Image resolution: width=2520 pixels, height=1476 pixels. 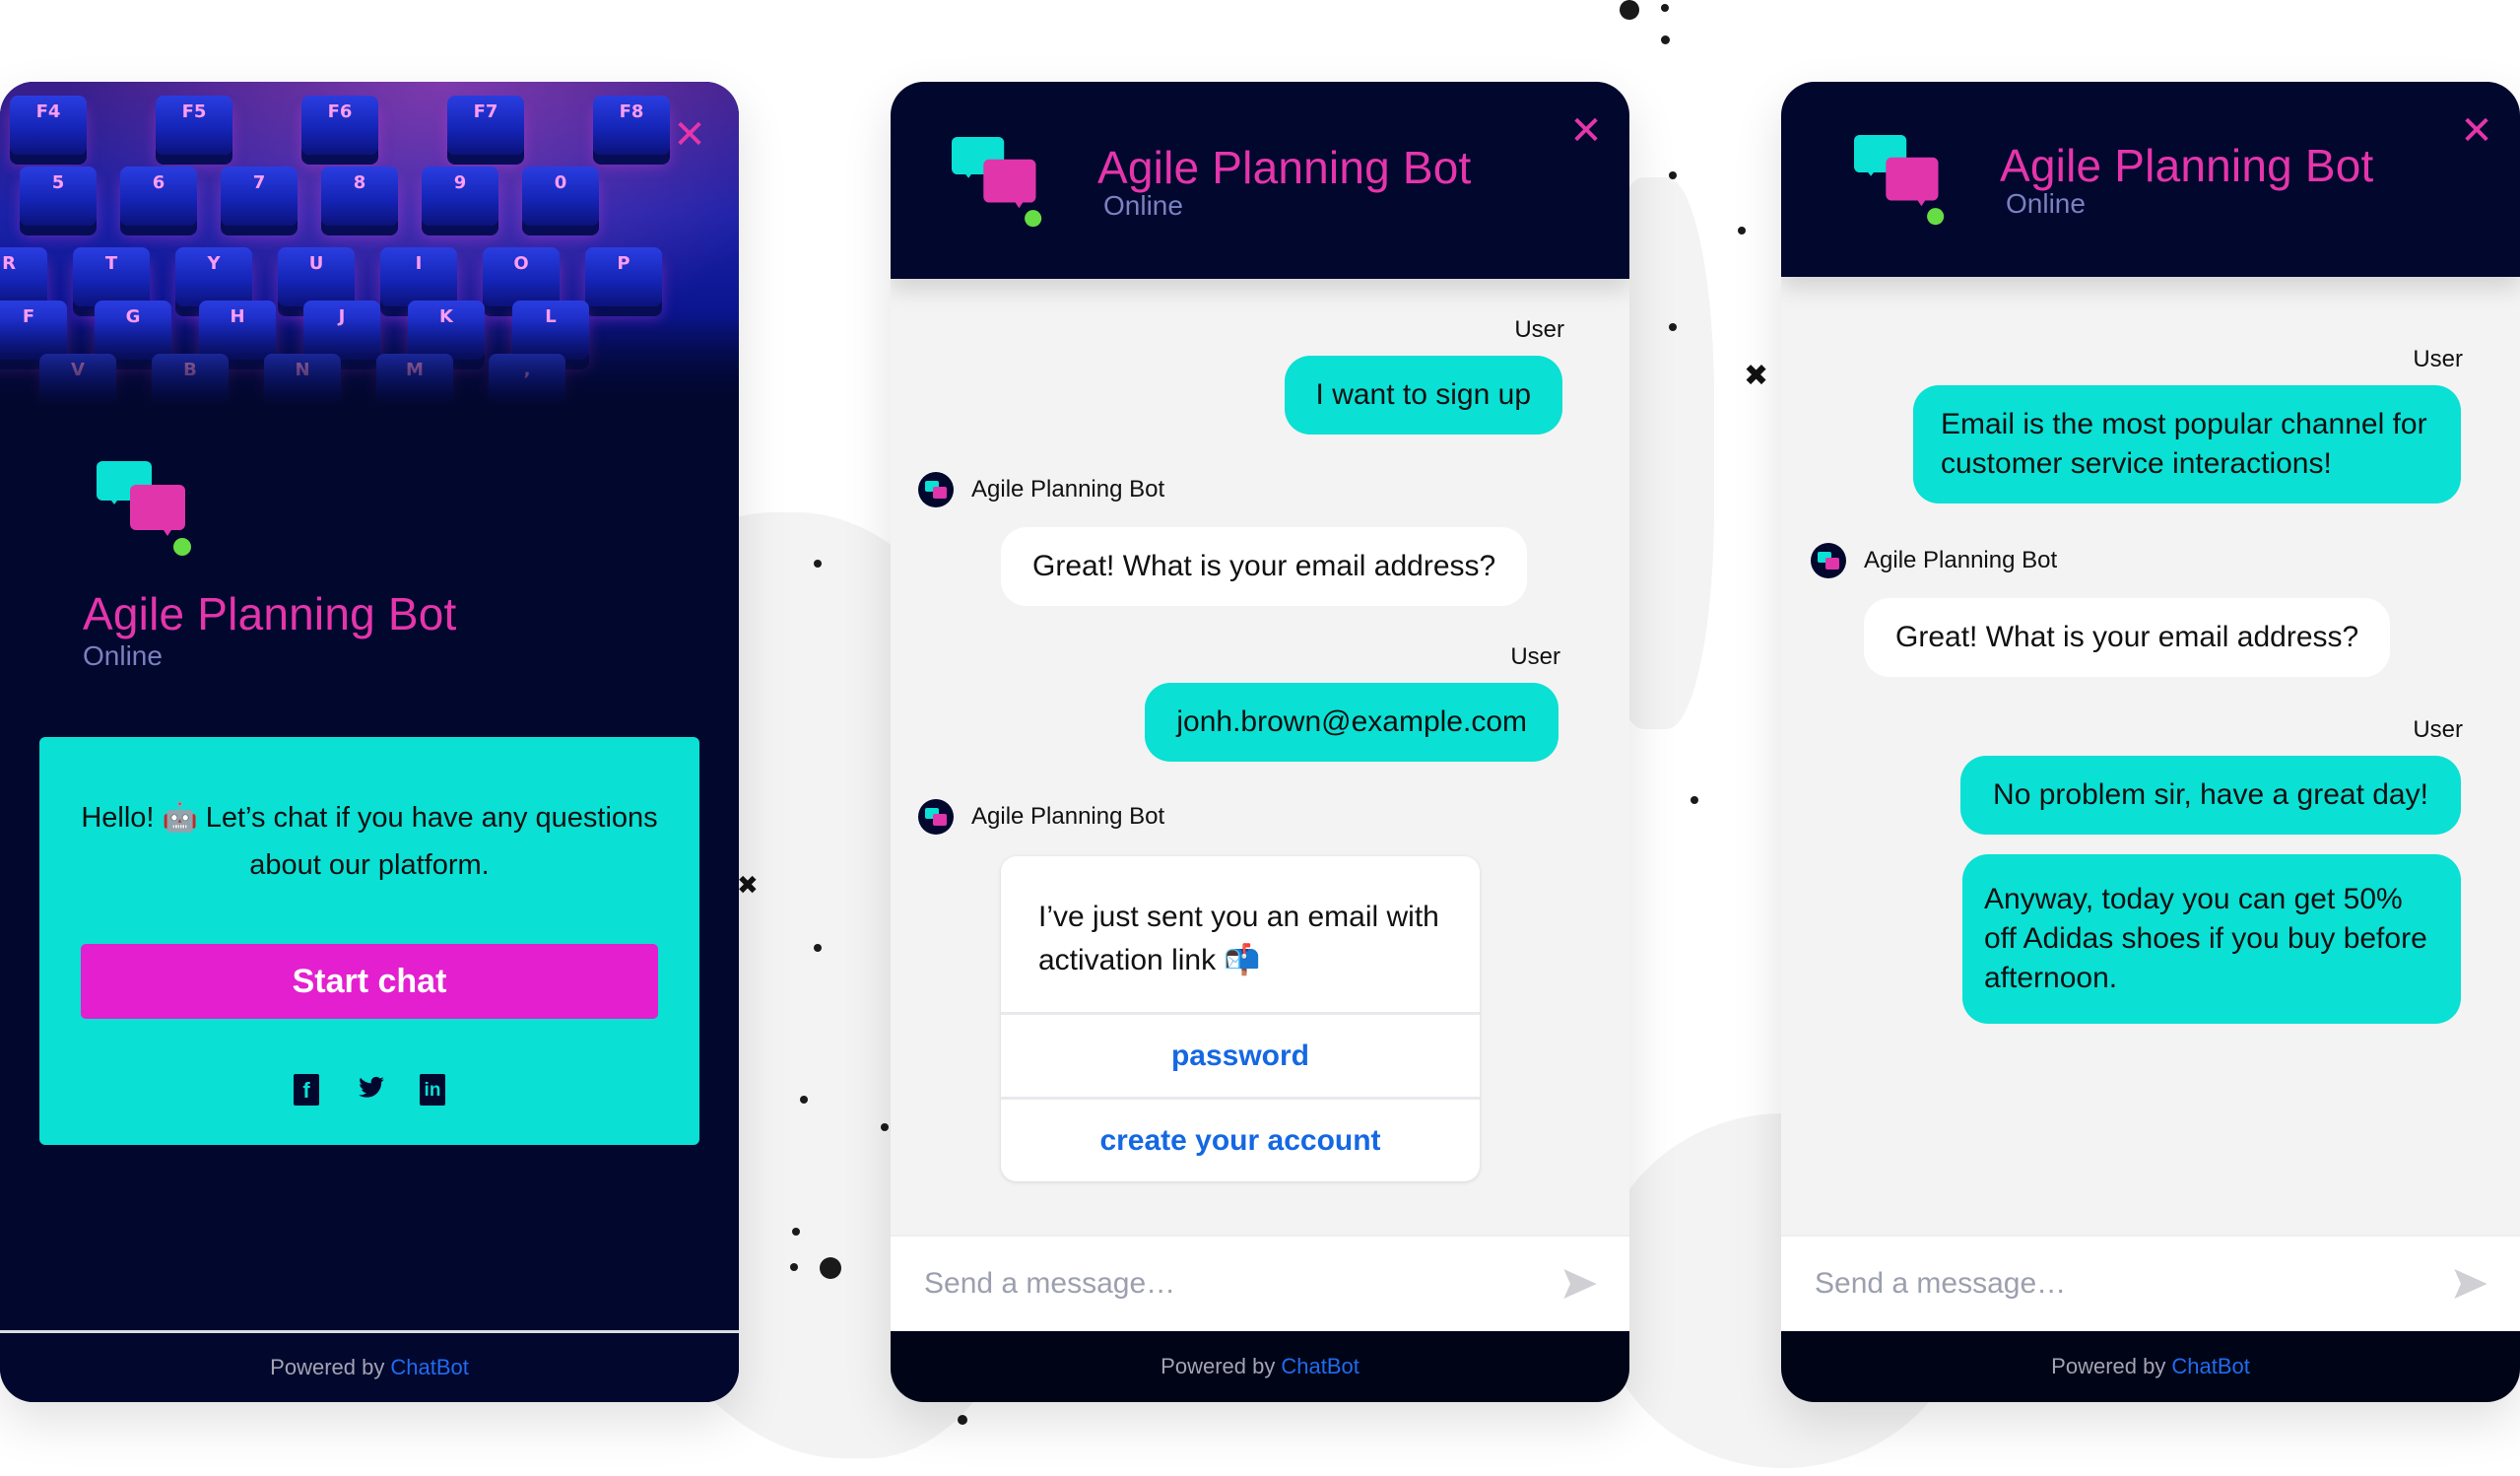 What do you see at coordinates (58, 196) in the screenshot?
I see `keyboard-key: 5` at bounding box center [58, 196].